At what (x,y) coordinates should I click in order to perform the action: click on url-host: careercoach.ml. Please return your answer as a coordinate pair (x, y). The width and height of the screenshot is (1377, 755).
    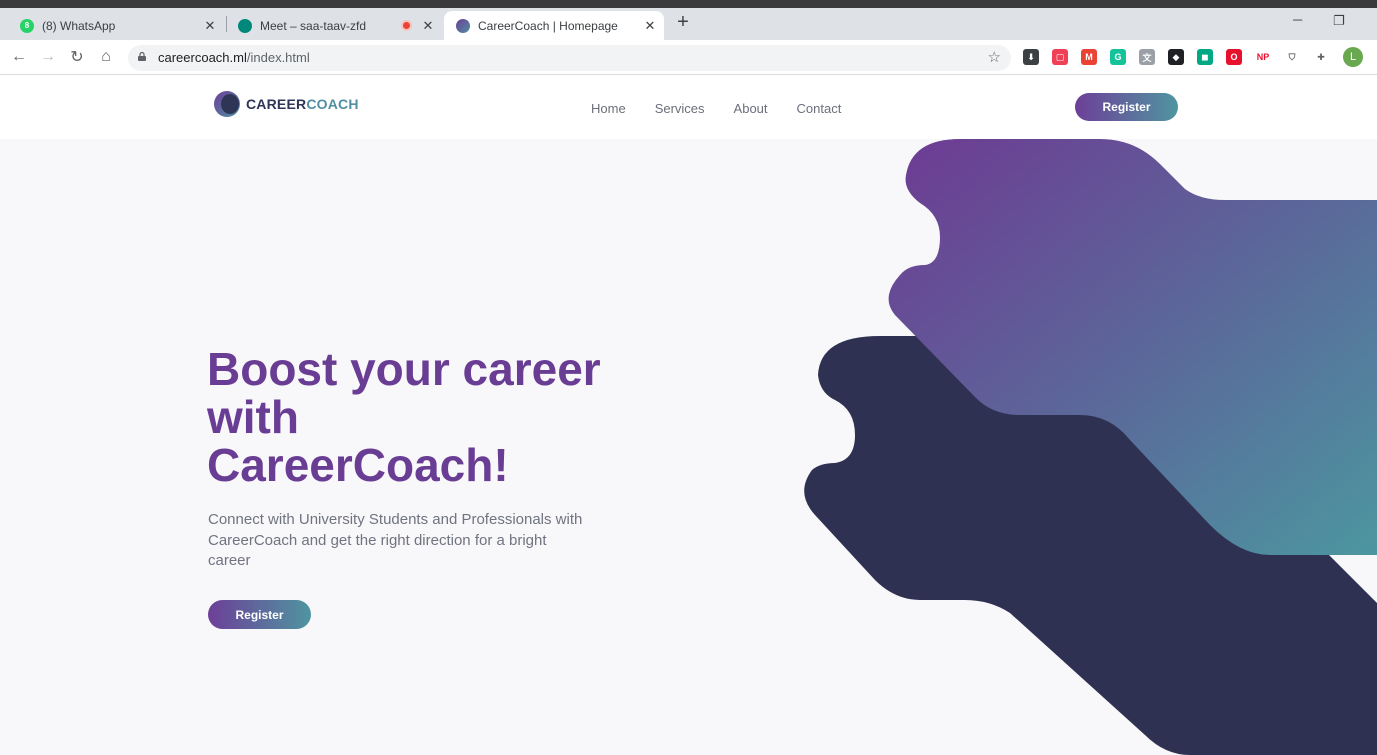
    Looking at the image, I should click on (202, 57).